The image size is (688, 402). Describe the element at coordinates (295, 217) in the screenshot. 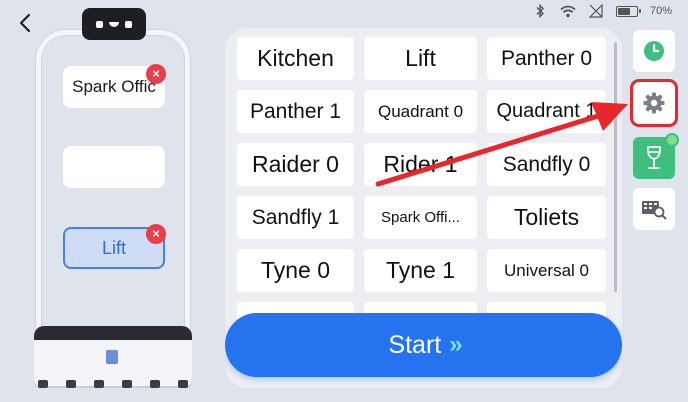

I see `destination-sandfly-1: Sandfly 1` at that location.